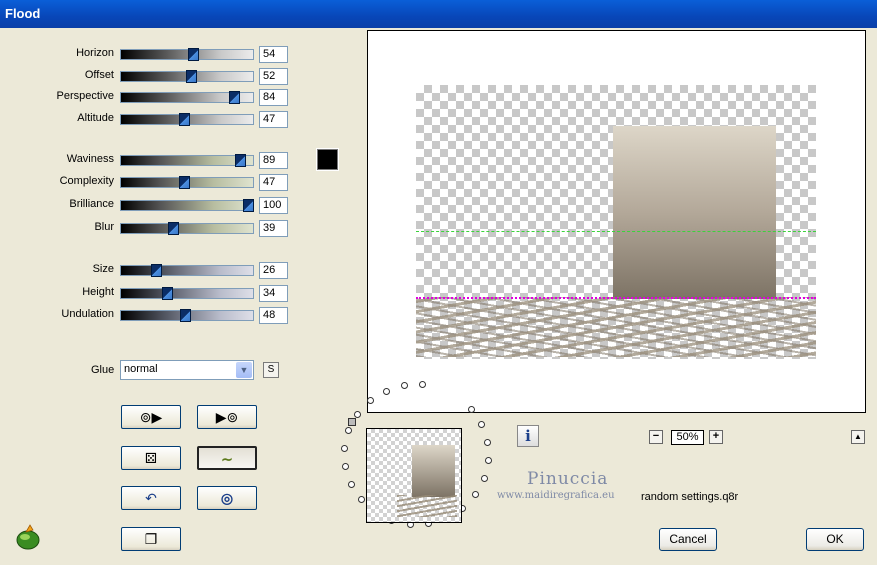  What do you see at coordinates (95, 118) in the screenshot?
I see `slider-label: Altitude` at bounding box center [95, 118].